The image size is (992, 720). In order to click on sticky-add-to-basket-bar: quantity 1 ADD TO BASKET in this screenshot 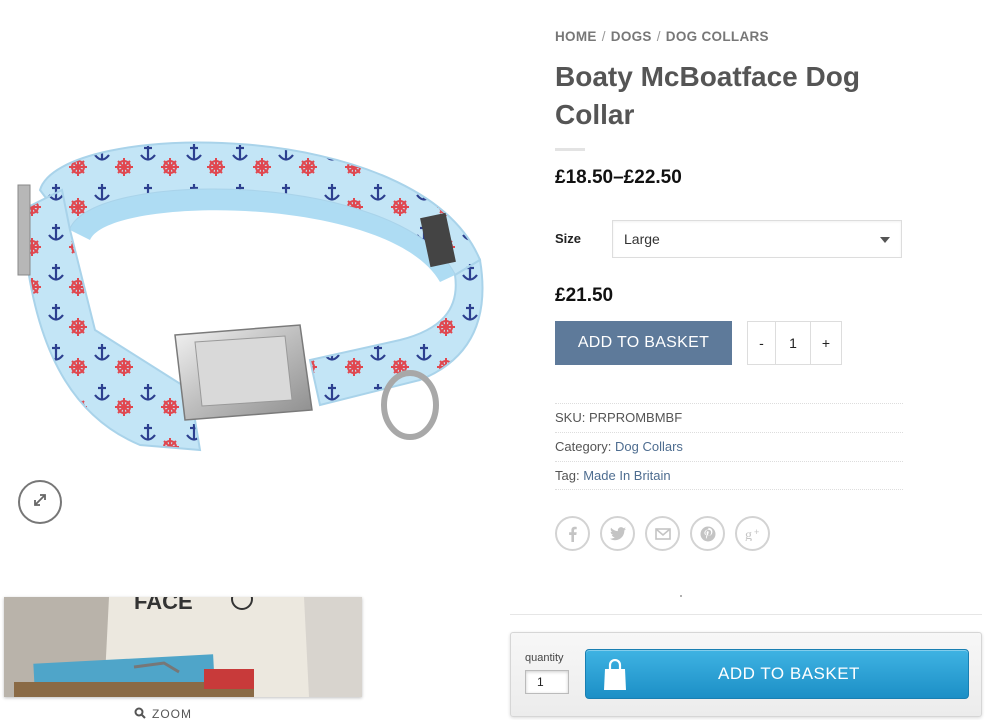, I will do `click(746, 674)`.